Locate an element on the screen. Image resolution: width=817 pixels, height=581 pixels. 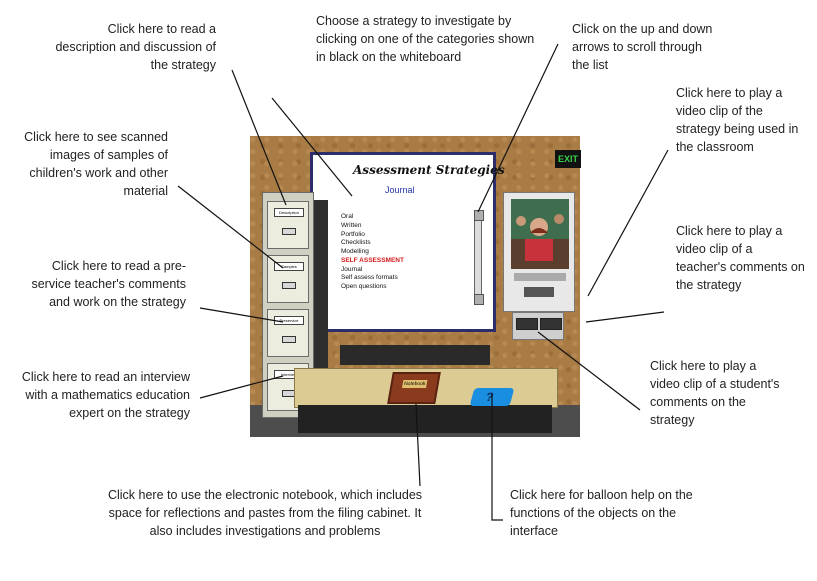
classroom-scene-icon is located at coordinates (540, 234).